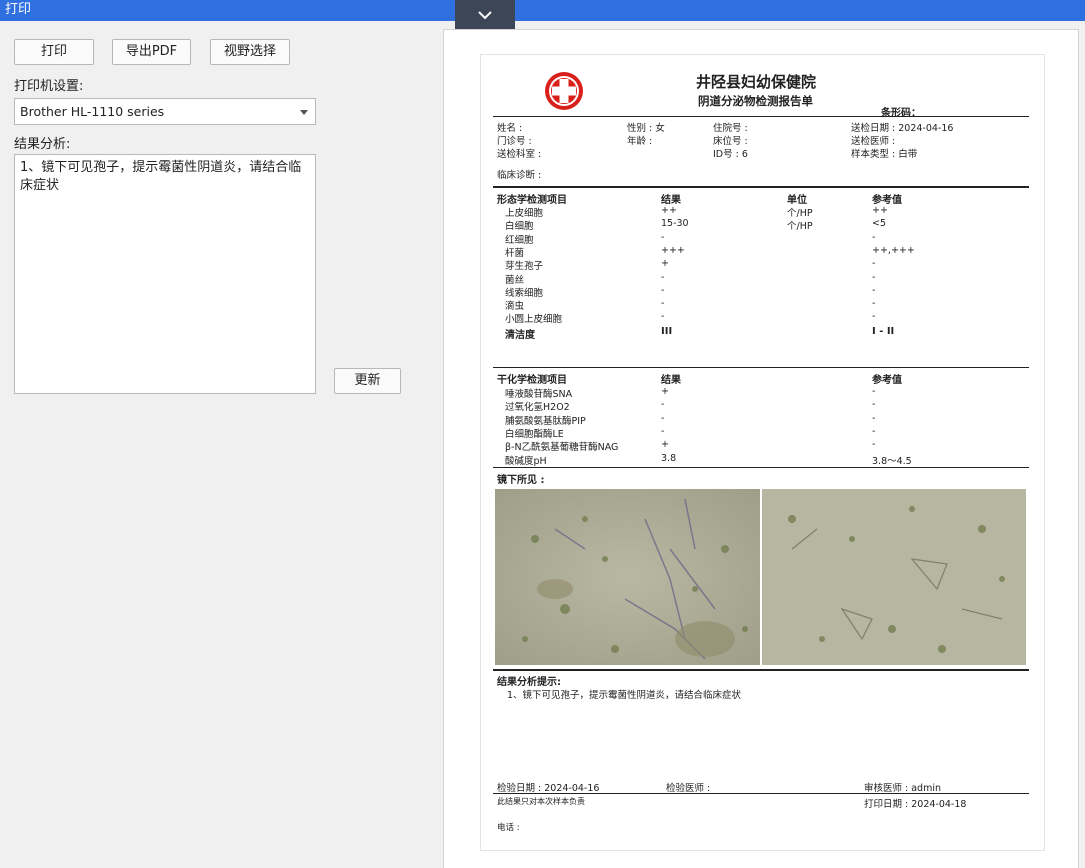 The image size is (1085, 868). I want to click on morph-cell: 滴虫, so click(515, 307).